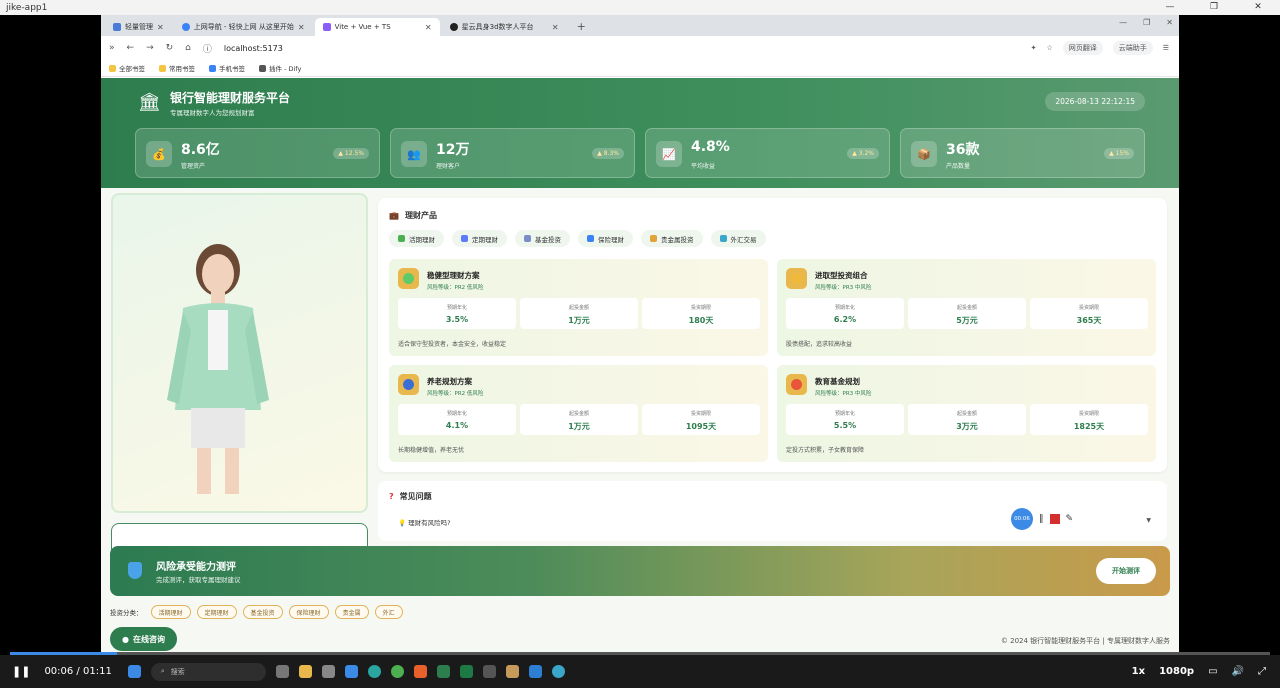 The height and width of the screenshot is (688, 1280). What do you see at coordinates (397, 671) in the screenshot?
I see `browser-icon` at bounding box center [397, 671].